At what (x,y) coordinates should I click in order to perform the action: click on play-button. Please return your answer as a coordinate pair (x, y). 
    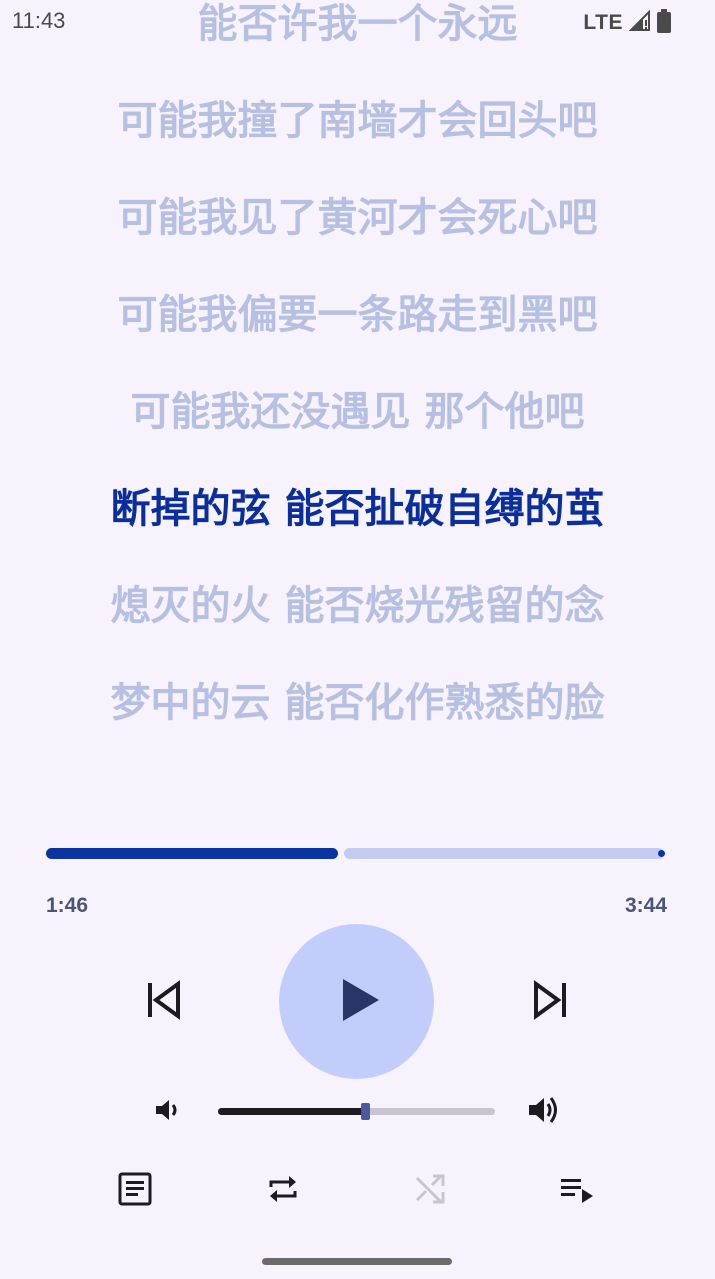
    Looking at the image, I should click on (356, 1001).